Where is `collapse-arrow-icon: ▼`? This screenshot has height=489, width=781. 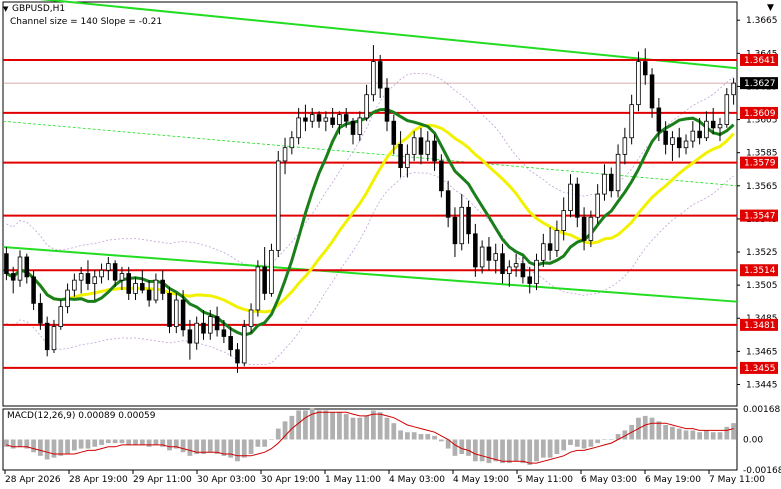 collapse-arrow-icon: ▼ is located at coordinates (5, 9).